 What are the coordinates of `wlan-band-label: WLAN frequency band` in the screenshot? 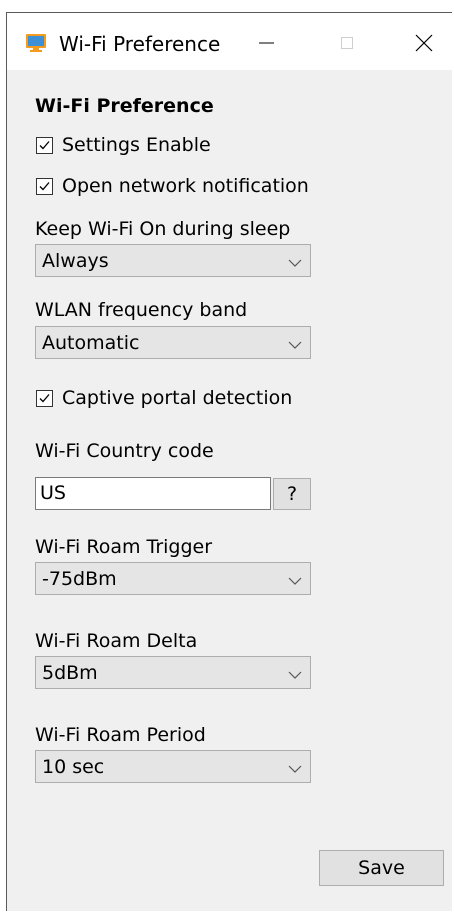 It's located at (141, 310).